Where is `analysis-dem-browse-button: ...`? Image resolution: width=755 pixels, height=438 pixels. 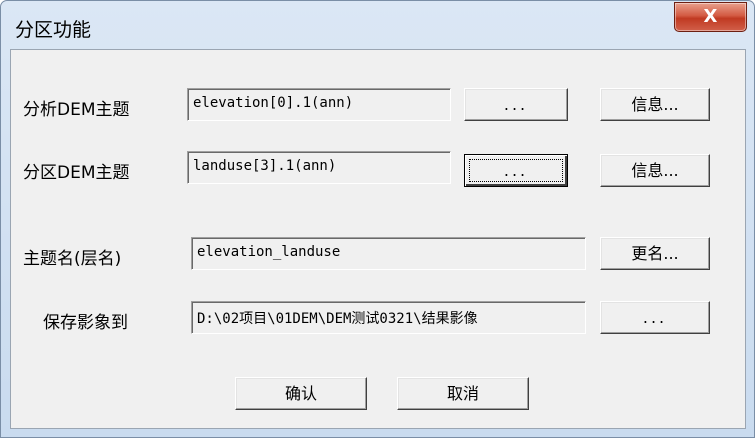 analysis-dem-browse-button: ... is located at coordinates (516, 104).